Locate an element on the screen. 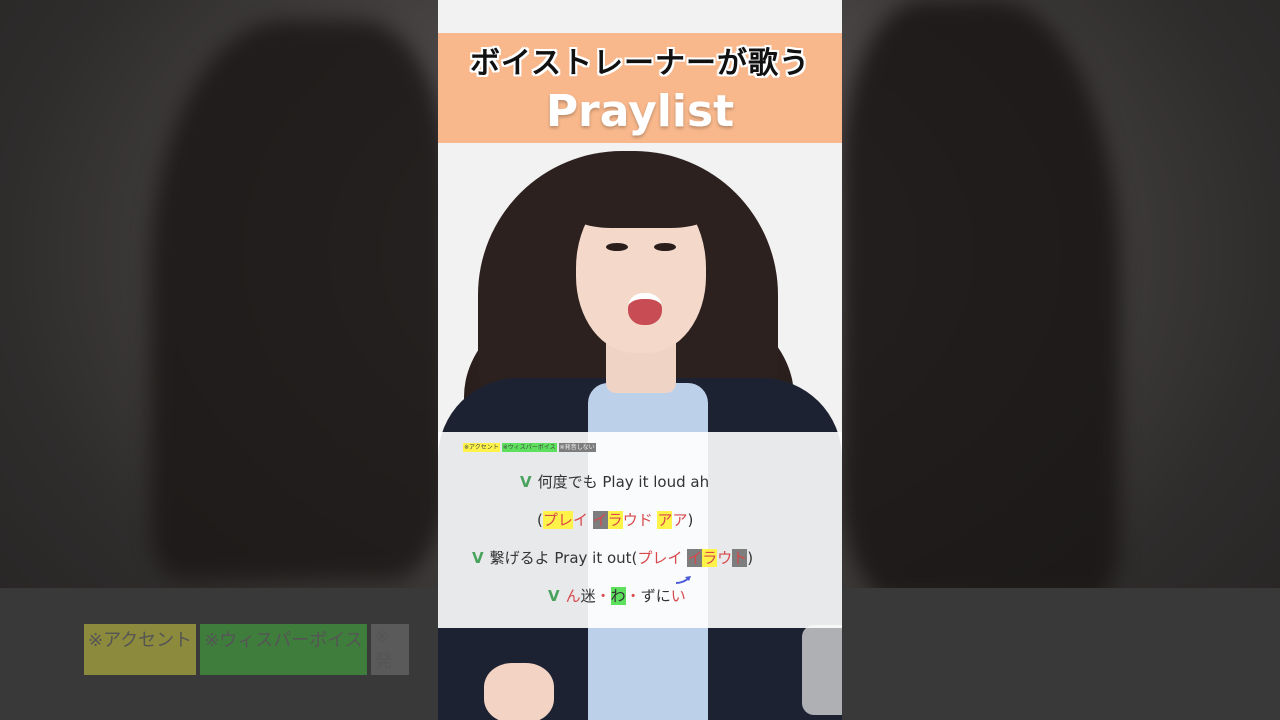  lyric-line-2: (プレイ イラウド アア) is located at coordinates (615, 519).